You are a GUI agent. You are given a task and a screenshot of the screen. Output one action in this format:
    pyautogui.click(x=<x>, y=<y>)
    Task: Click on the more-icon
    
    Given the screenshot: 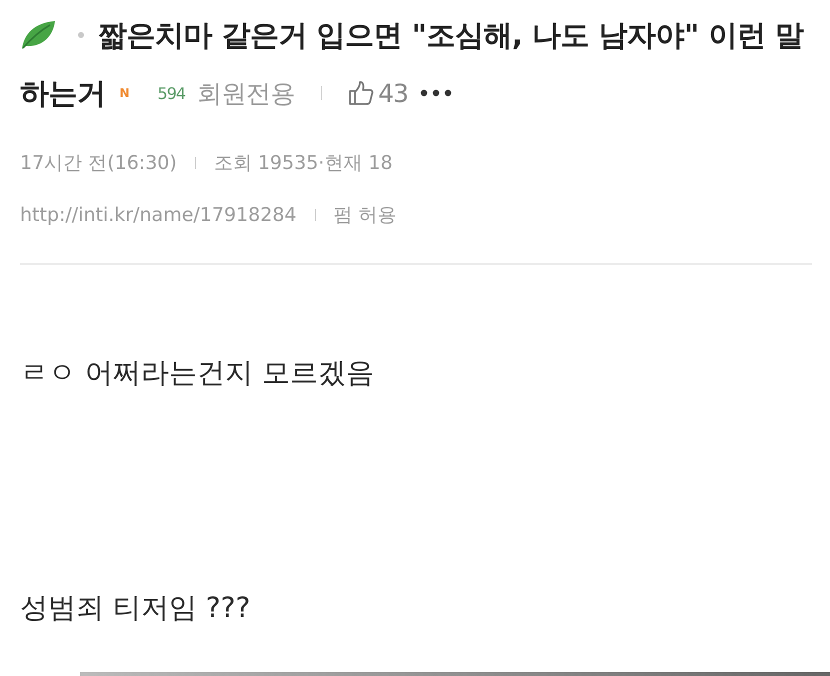 What is the action you would take?
    pyautogui.click(x=436, y=93)
    